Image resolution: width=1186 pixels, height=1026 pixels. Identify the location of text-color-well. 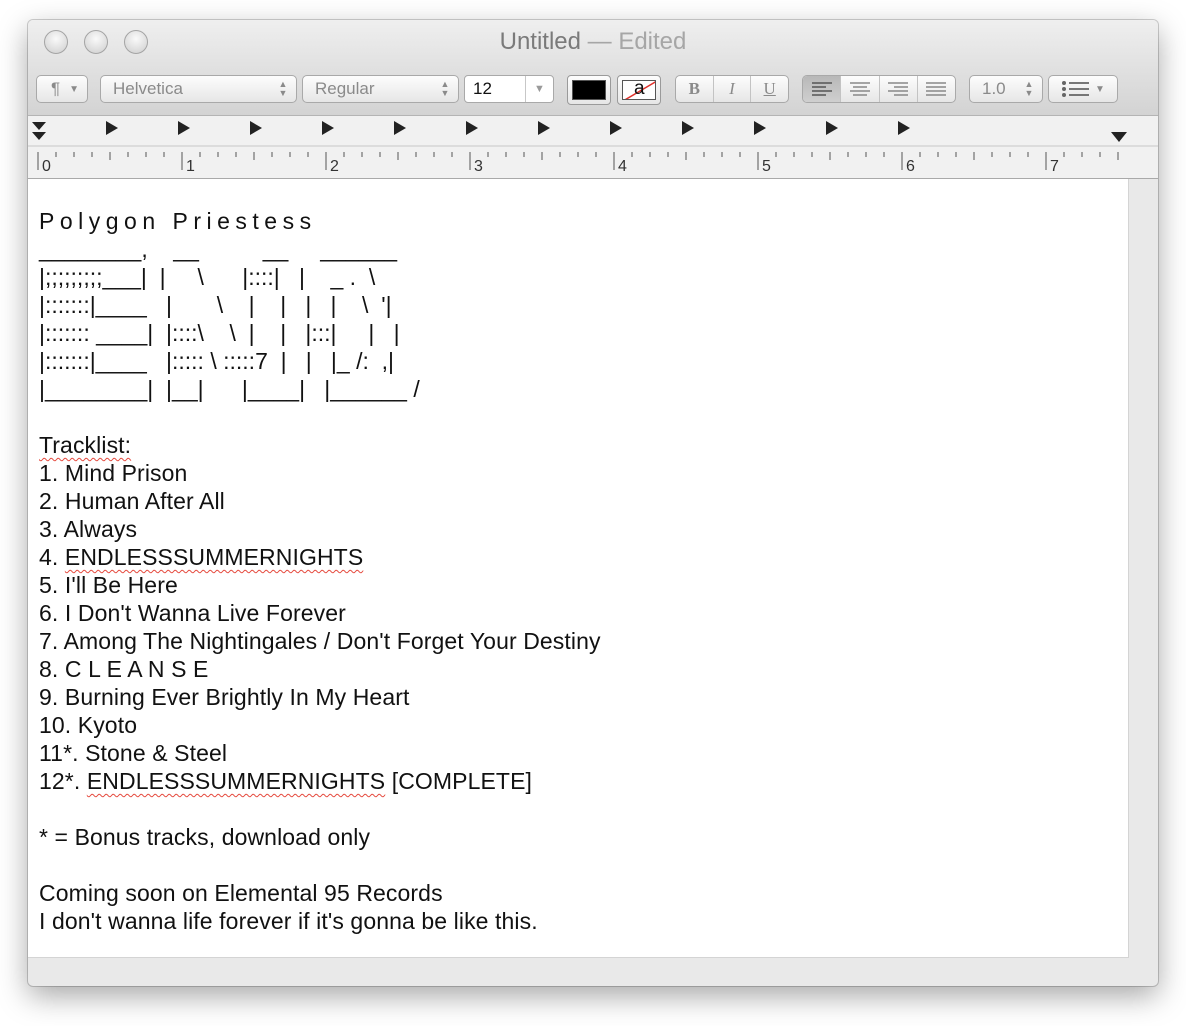
(589, 90).